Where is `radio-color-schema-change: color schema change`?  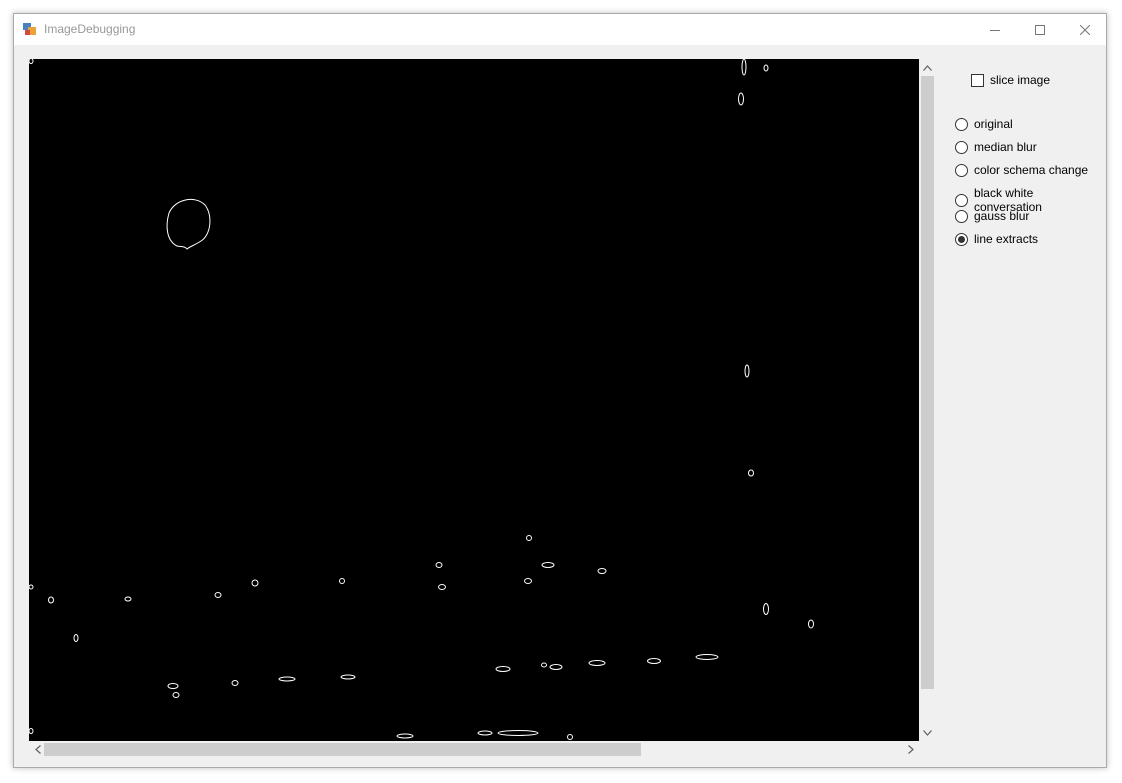 radio-color-schema-change: color schema change is located at coordinates (1021, 170).